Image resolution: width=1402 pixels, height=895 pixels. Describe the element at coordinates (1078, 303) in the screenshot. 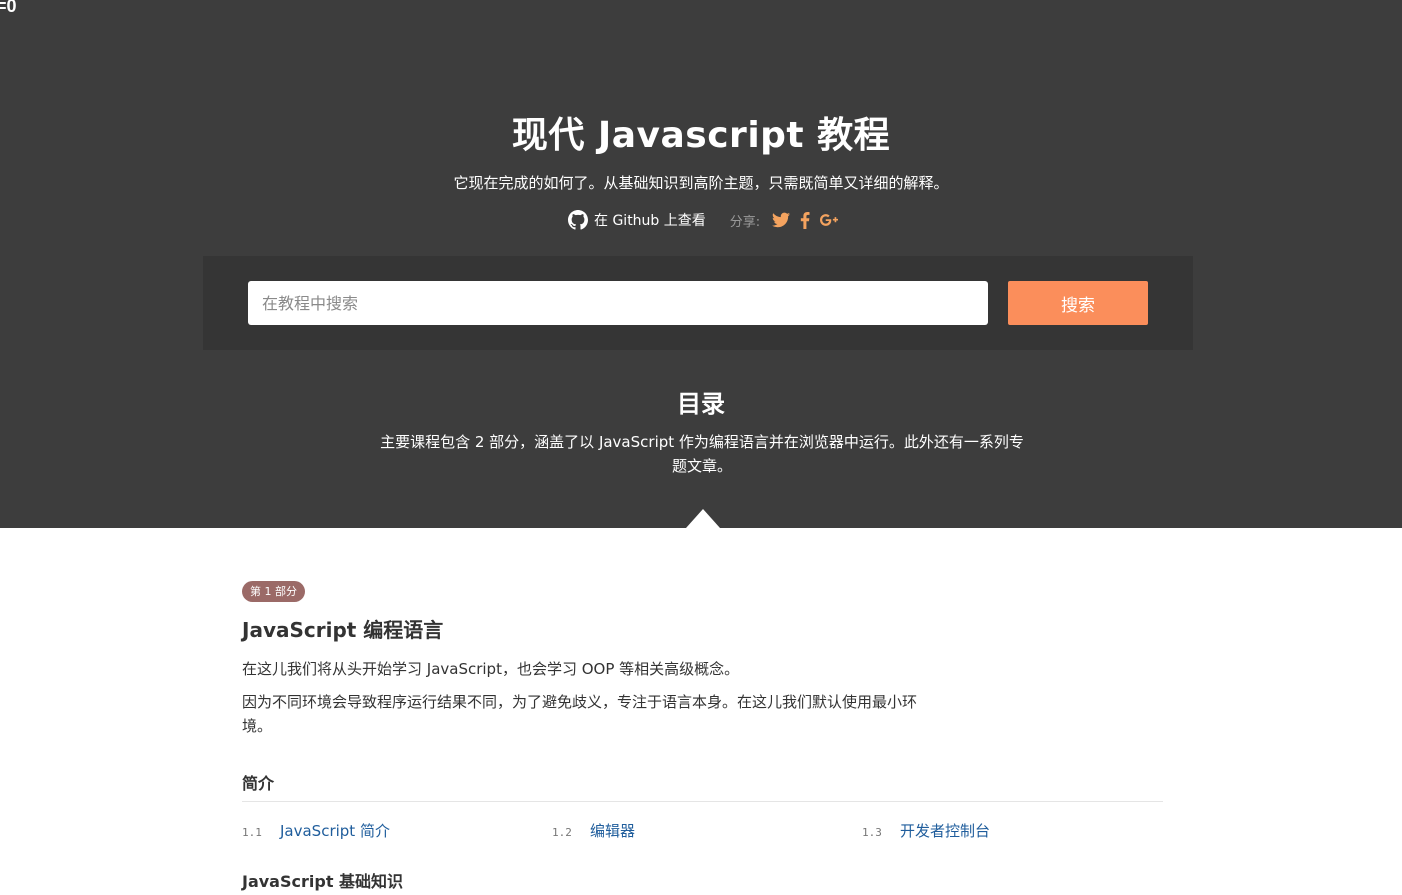

I see `search-button: 搜索` at that location.